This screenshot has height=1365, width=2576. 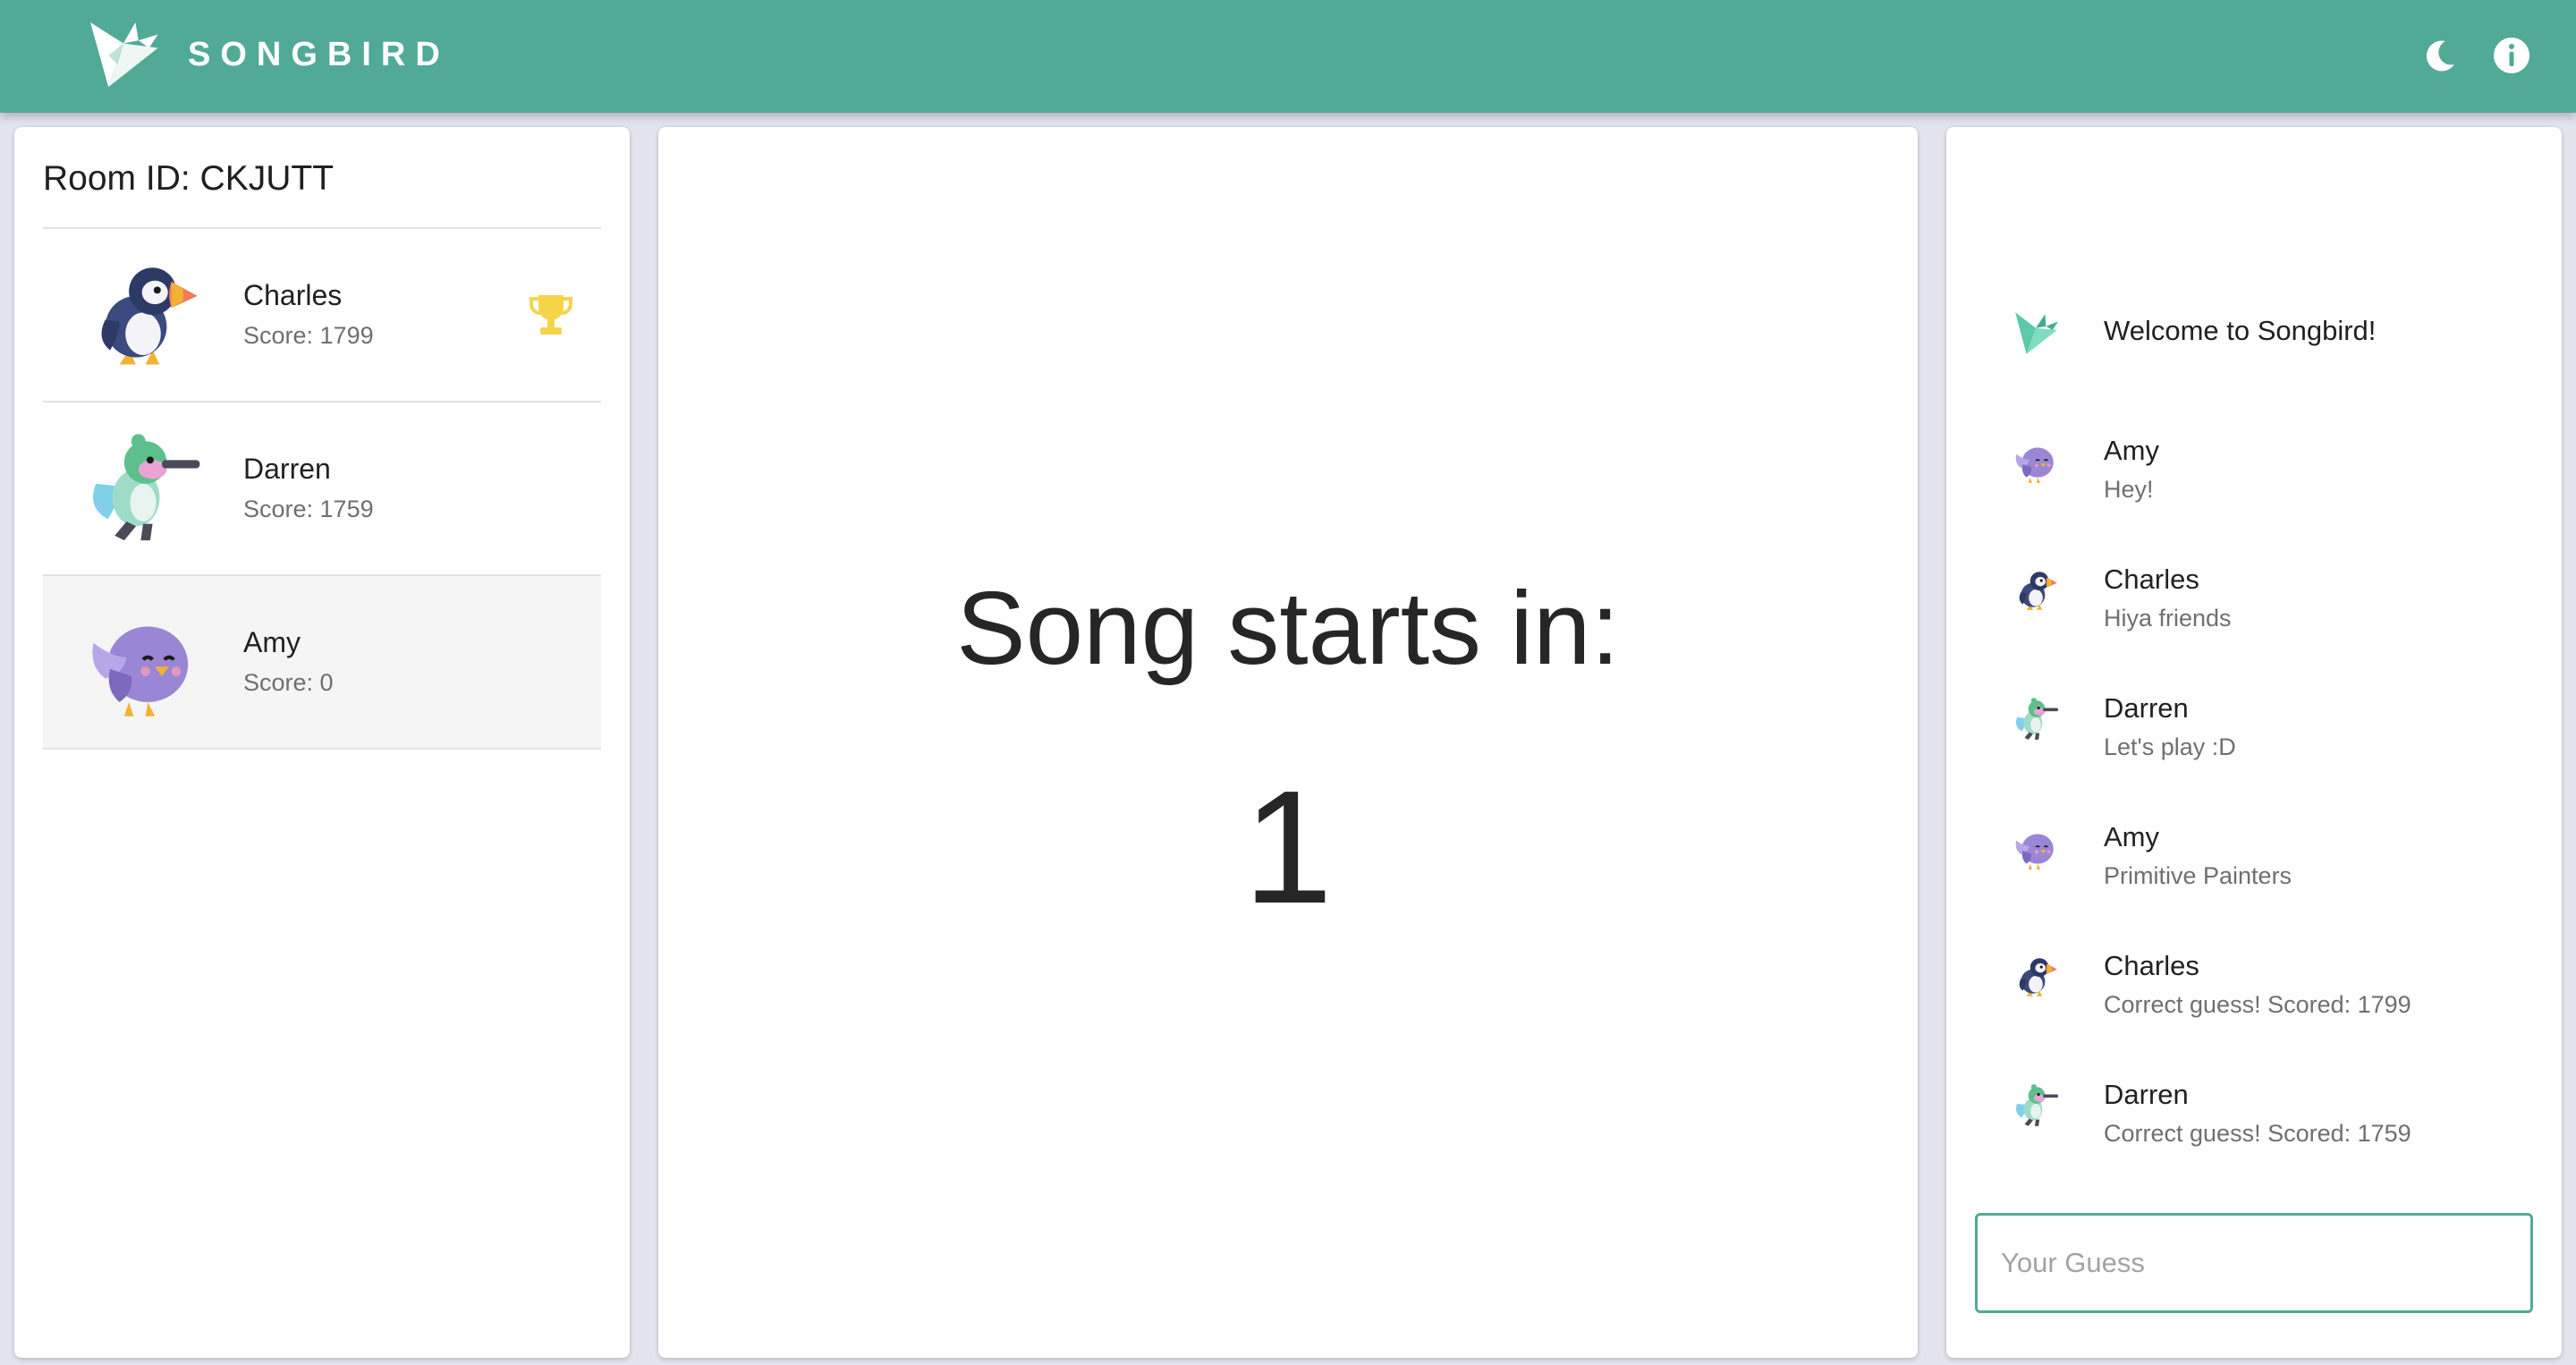 What do you see at coordinates (189, 178) in the screenshot?
I see `room-id-label: Room ID: CKJUTT` at bounding box center [189, 178].